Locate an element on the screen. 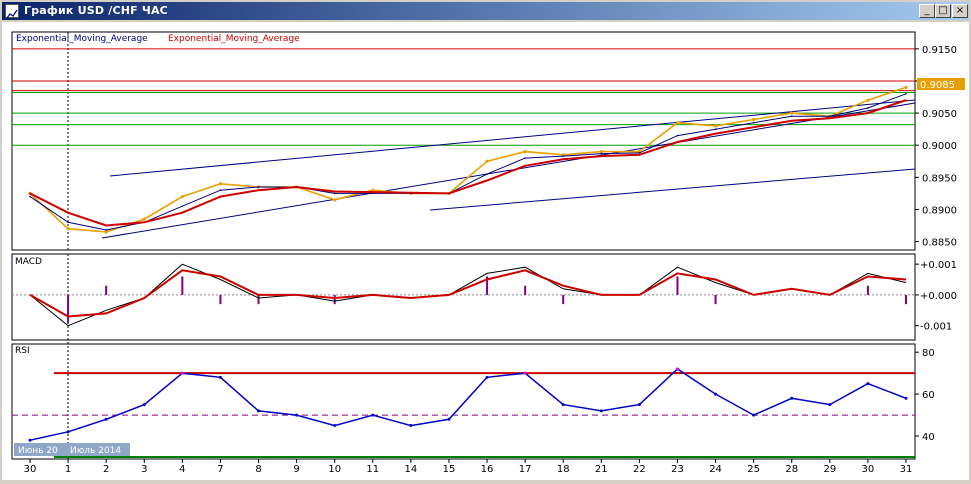 The width and height of the screenshot is (971, 484). date-tooltip-month: Июль 2014 is located at coordinates (95, 451).